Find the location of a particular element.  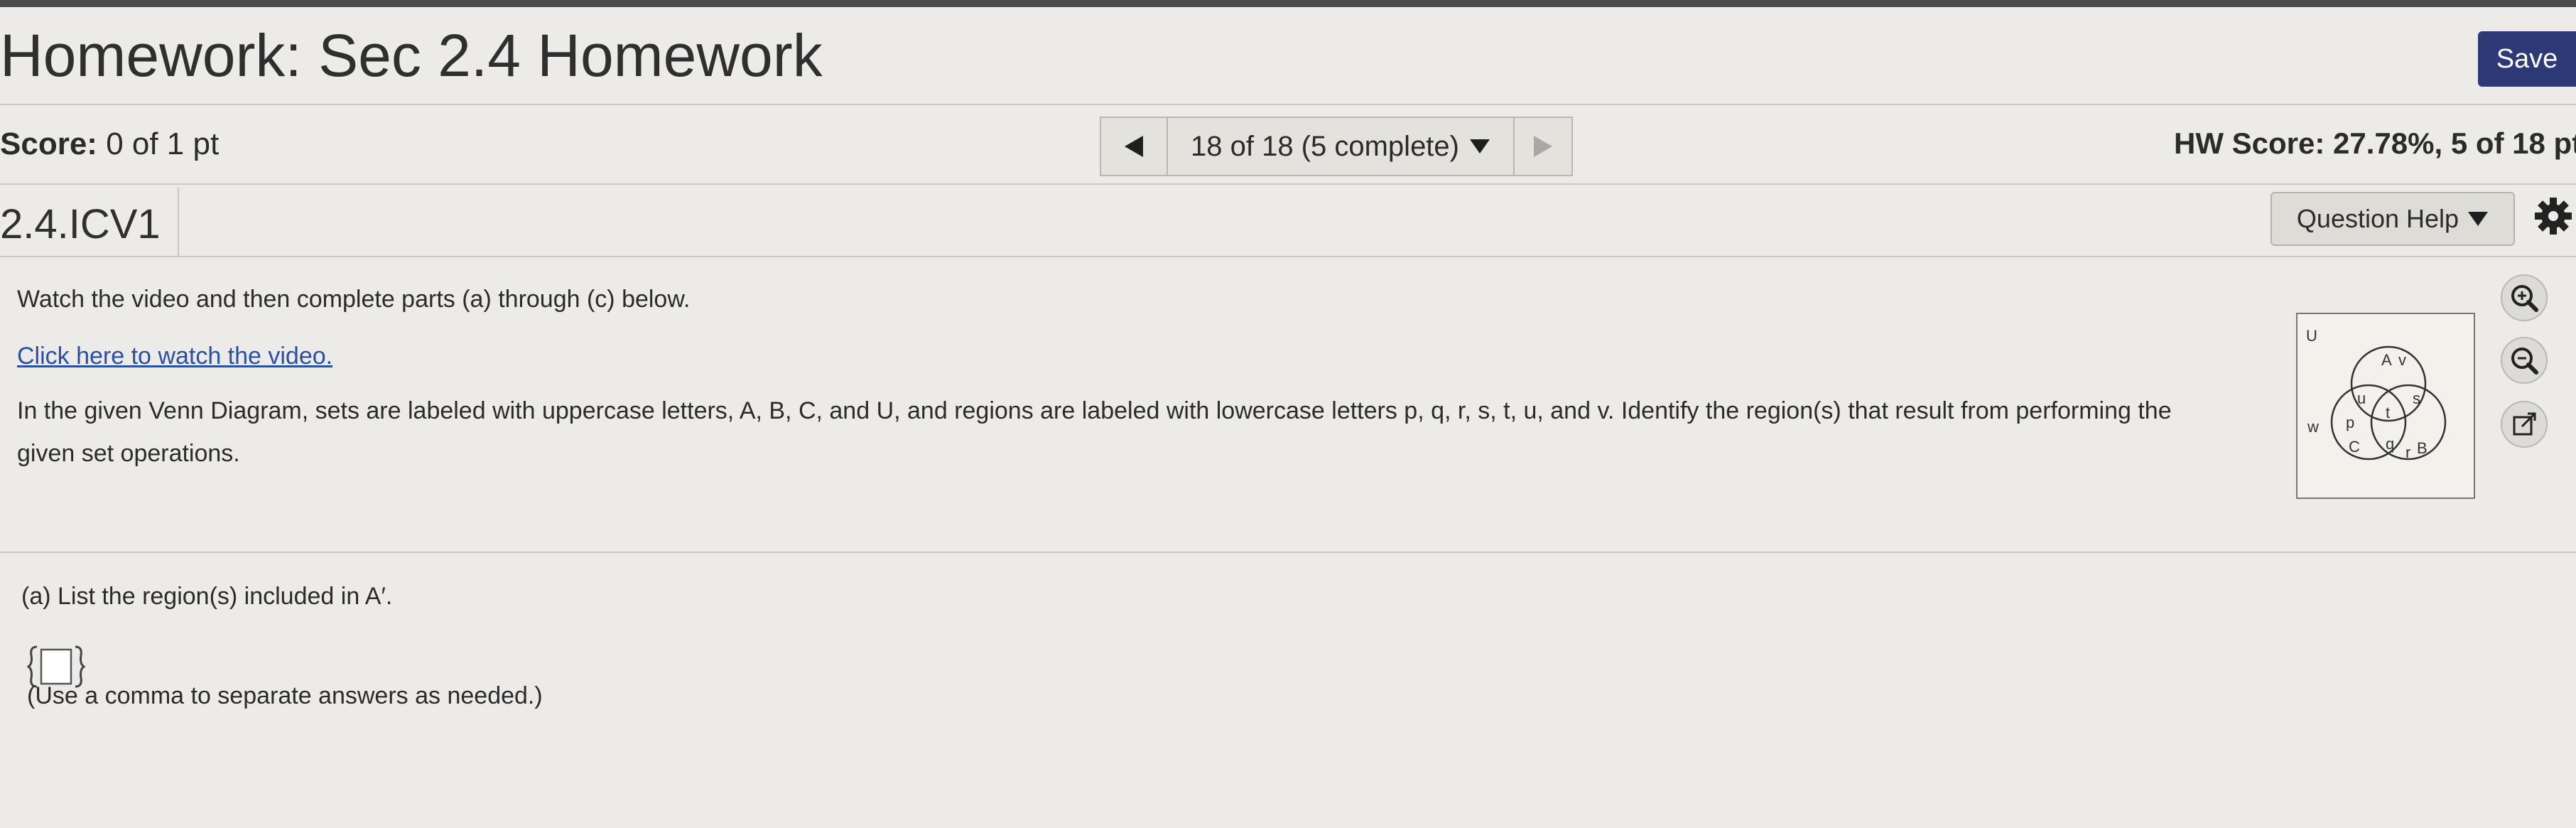

hw-score: HW Score: 27.78%, 5 of 18 pts is located at coordinates (2375, 143).